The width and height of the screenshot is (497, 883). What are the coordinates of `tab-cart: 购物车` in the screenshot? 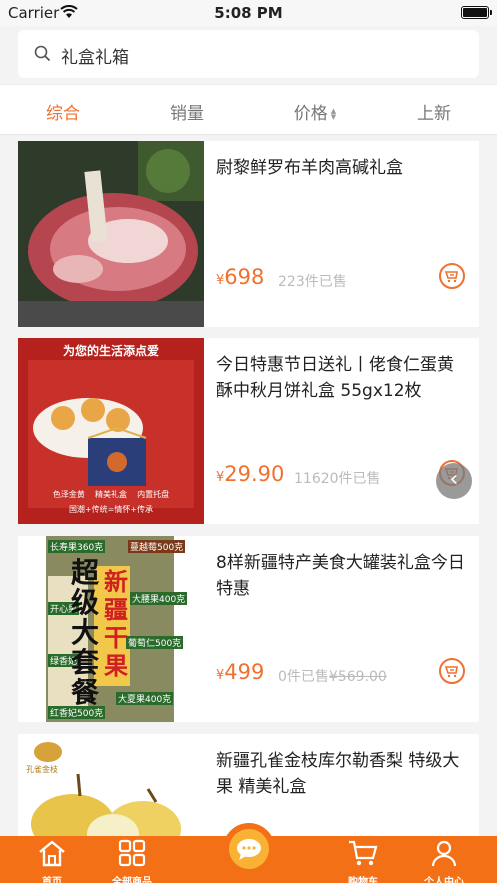 It's located at (363, 860).